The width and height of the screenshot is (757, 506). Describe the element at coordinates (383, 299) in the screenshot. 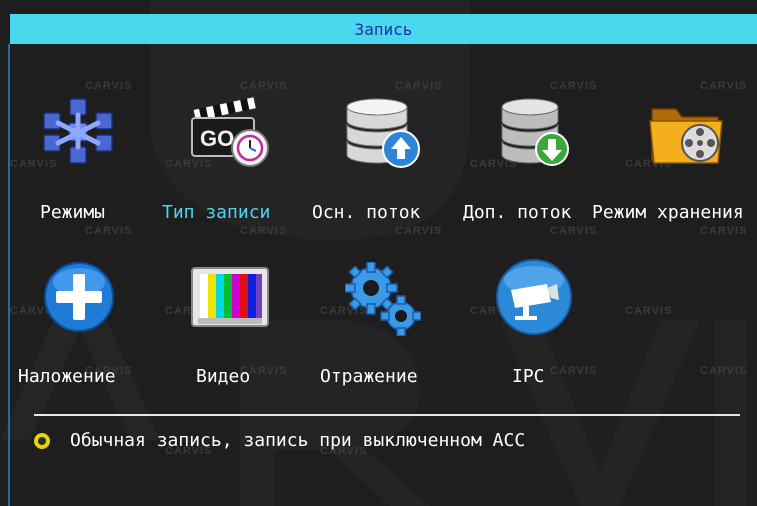

I see `gears-icon` at that location.